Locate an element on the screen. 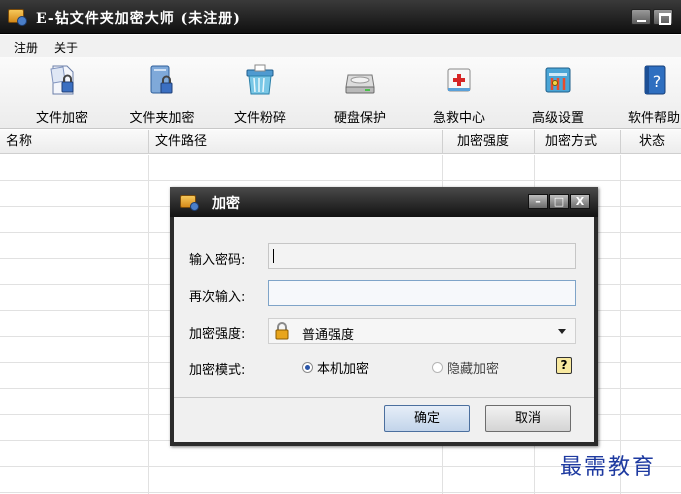  folder-lock-icon is located at coordinates (161, 79).